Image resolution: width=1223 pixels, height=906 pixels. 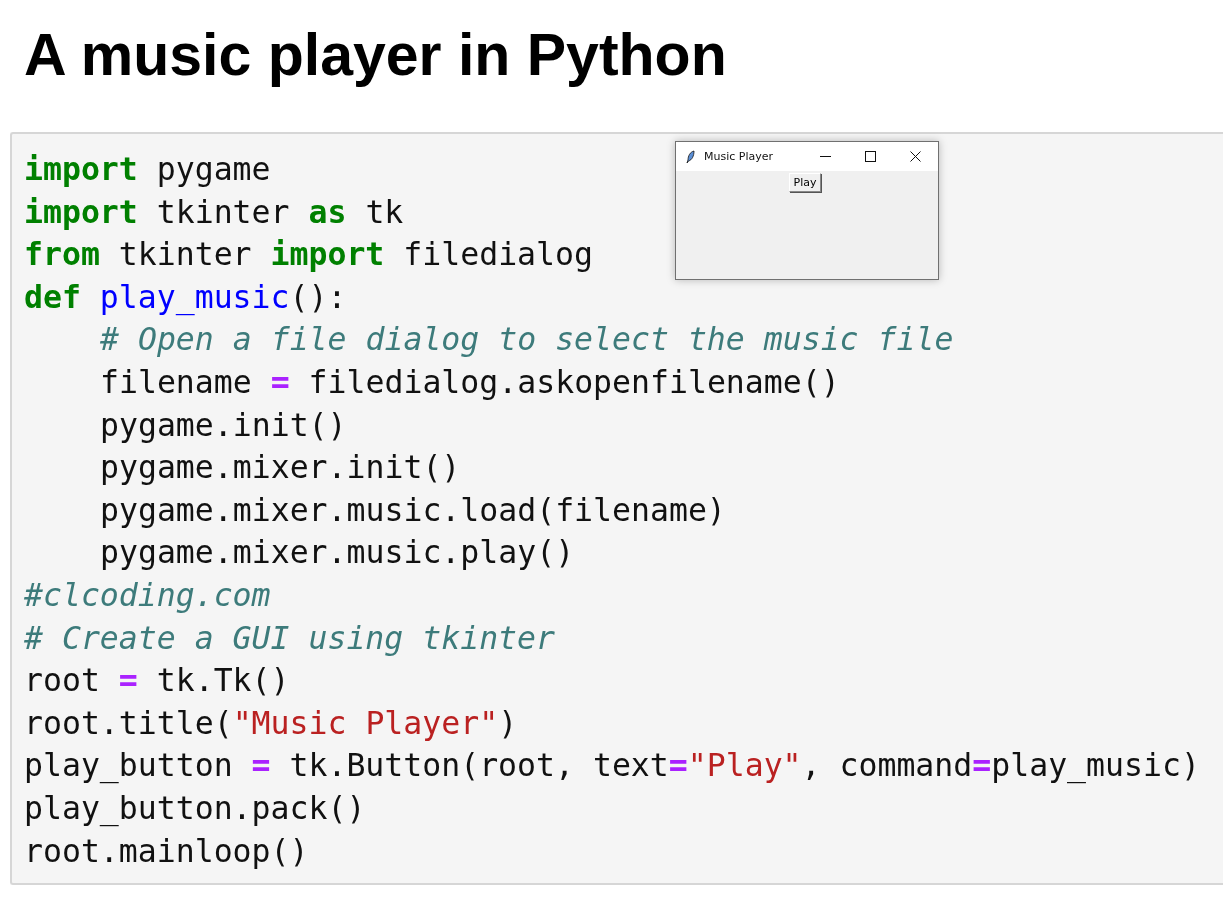 What do you see at coordinates (147, 595) in the screenshot?
I see `code-line: #clcoding.com` at bounding box center [147, 595].